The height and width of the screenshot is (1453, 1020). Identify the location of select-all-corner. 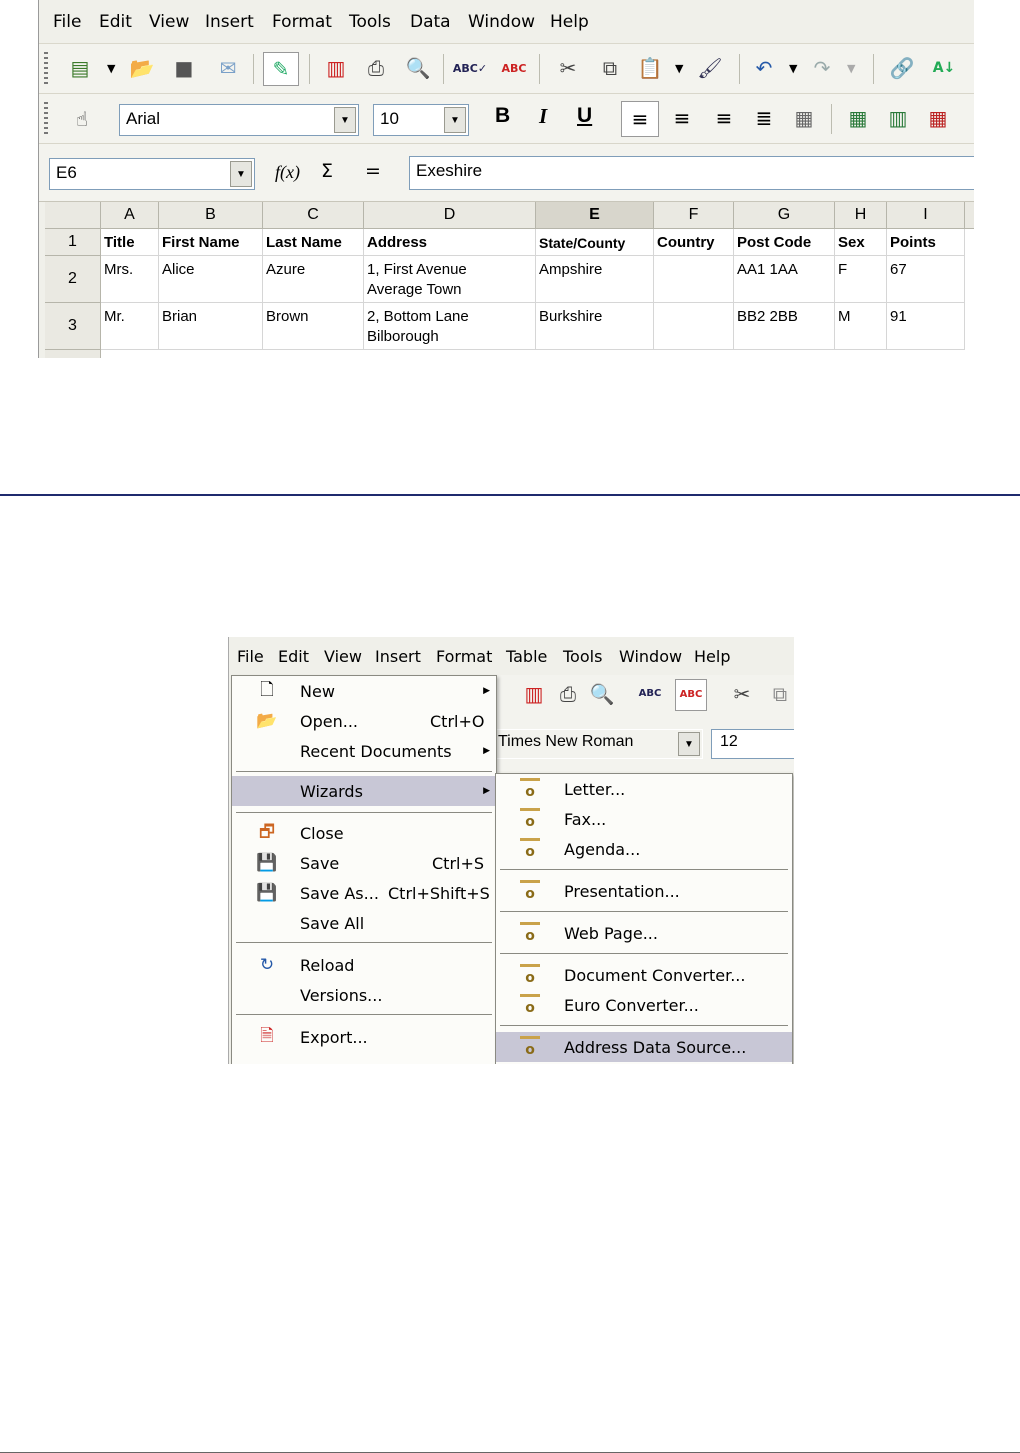
(73, 215).